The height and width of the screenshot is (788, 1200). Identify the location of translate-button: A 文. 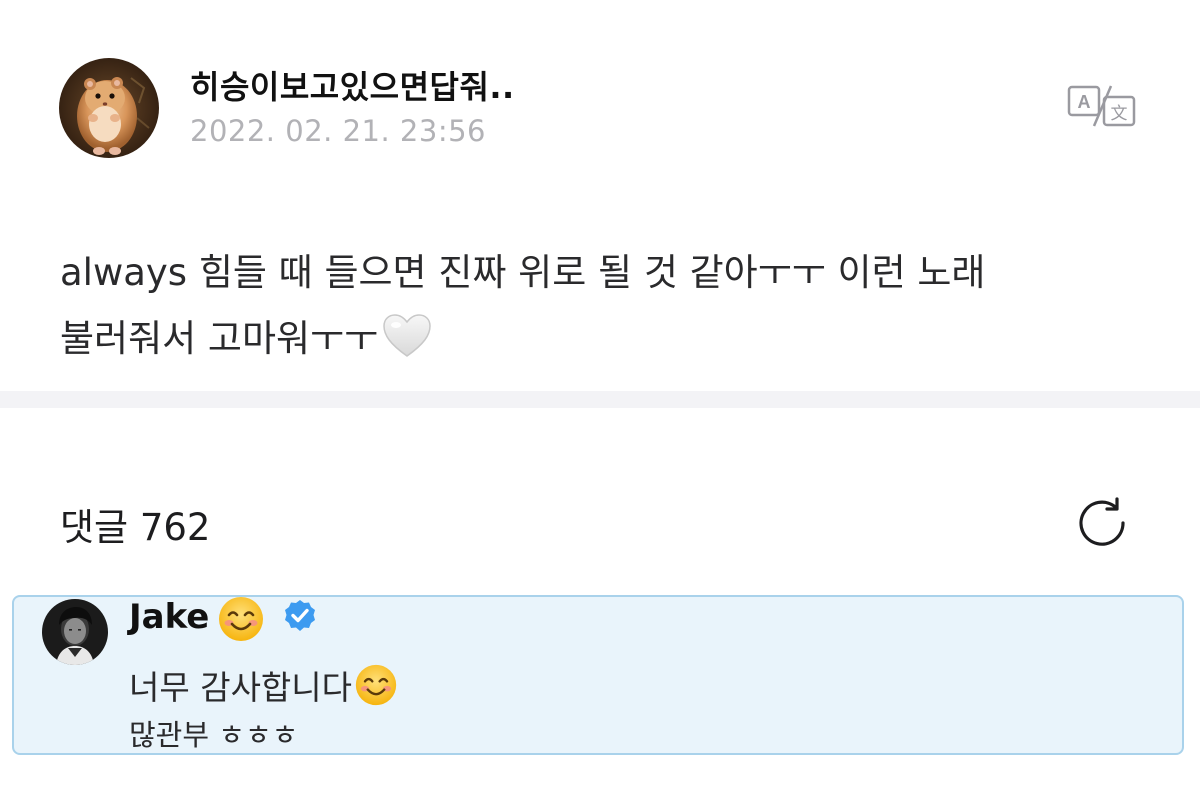
(1102, 106).